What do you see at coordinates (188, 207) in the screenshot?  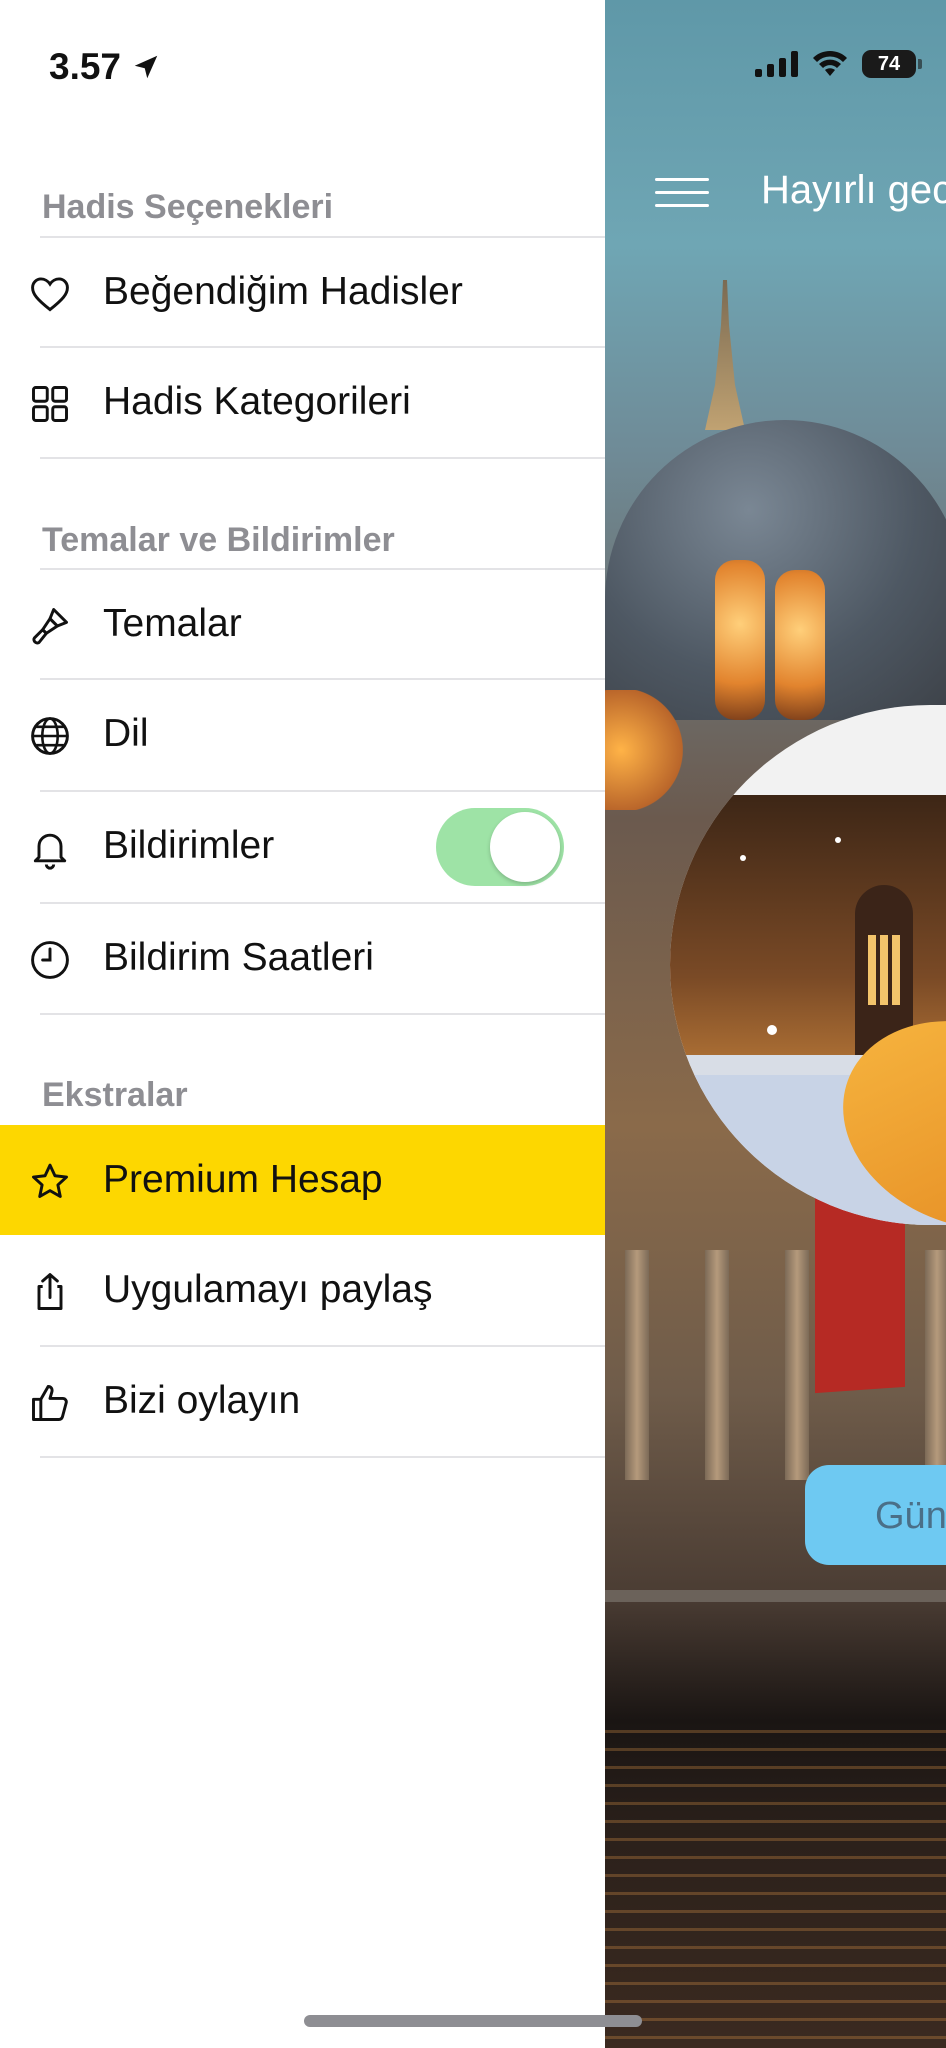 I see `section-title-hadis: Hadis Seçenekleri` at bounding box center [188, 207].